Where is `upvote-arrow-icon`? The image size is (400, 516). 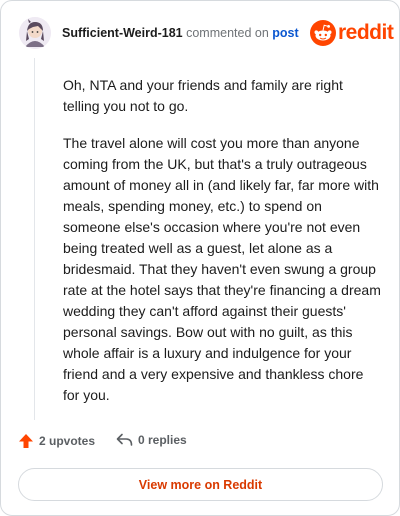
upvote-arrow-icon is located at coordinates (26, 441).